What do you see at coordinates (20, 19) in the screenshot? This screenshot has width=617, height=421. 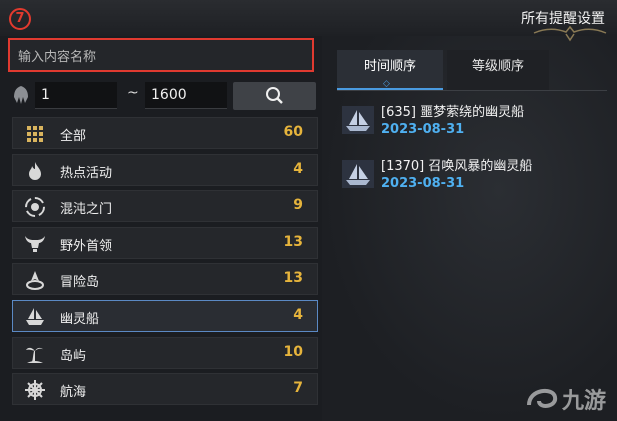 I see `step-badge: 7` at bounding box center [20, 19].